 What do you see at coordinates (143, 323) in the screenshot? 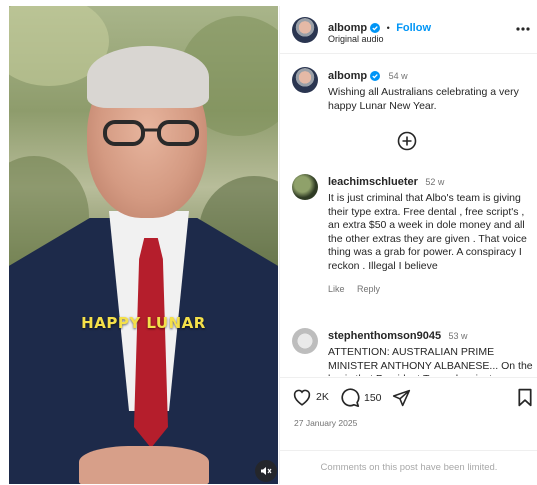
I see `video-caption-overlay: HAPPY LUNAR` at bounding box center [143, 323].